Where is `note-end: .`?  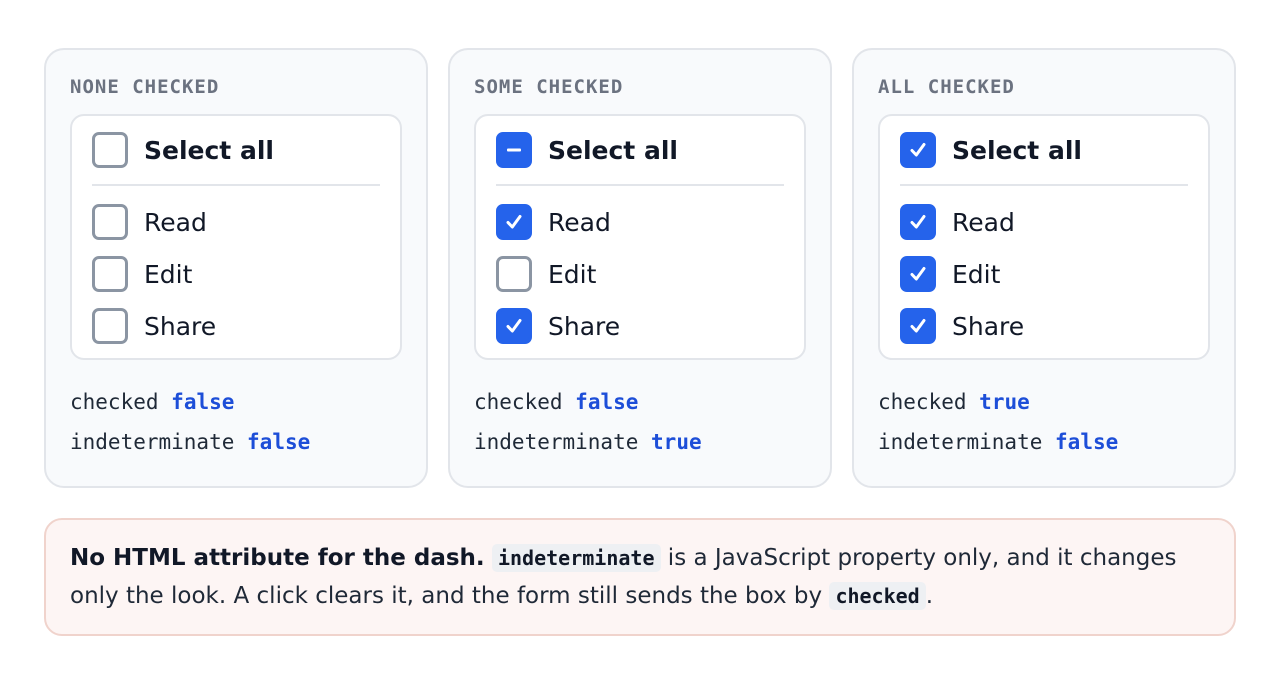
note-end: . is located at coordinates (929, 596).